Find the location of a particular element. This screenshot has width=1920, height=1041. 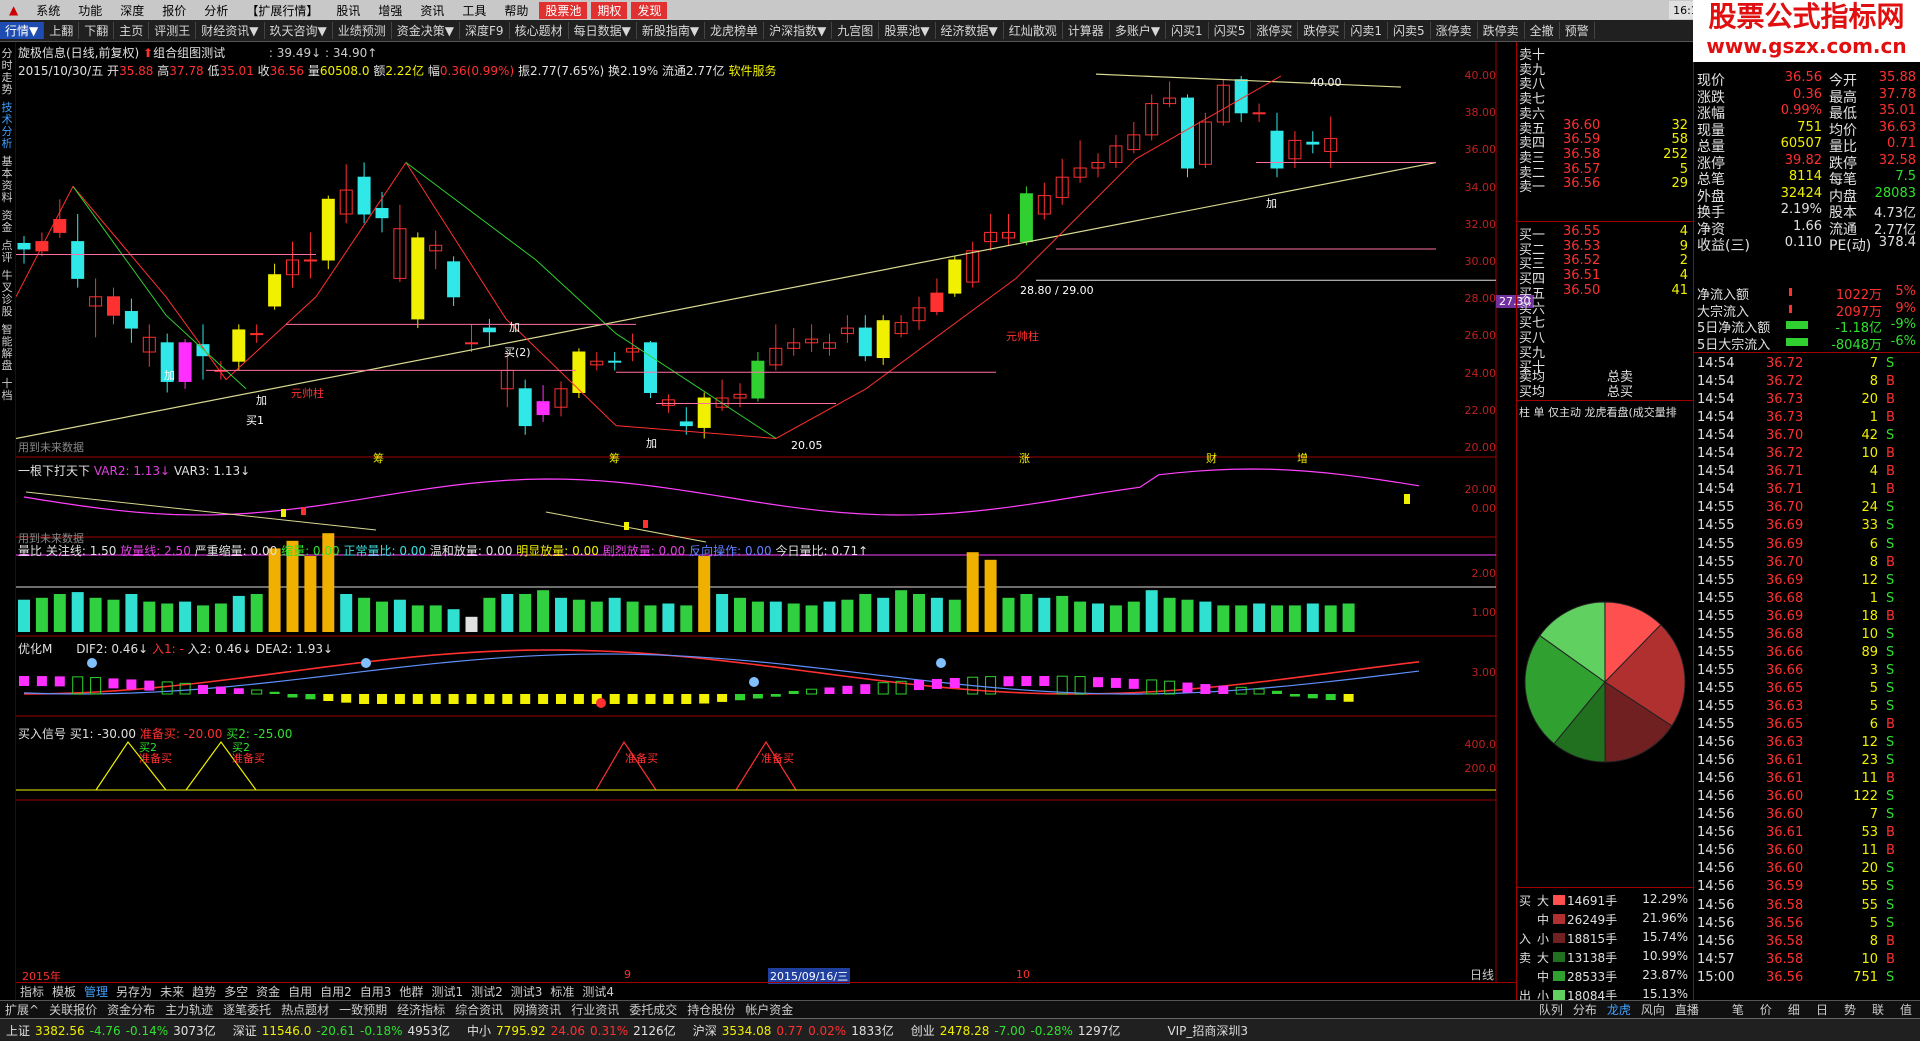

event-3: 涨 is located at coordinates (1024, 458).